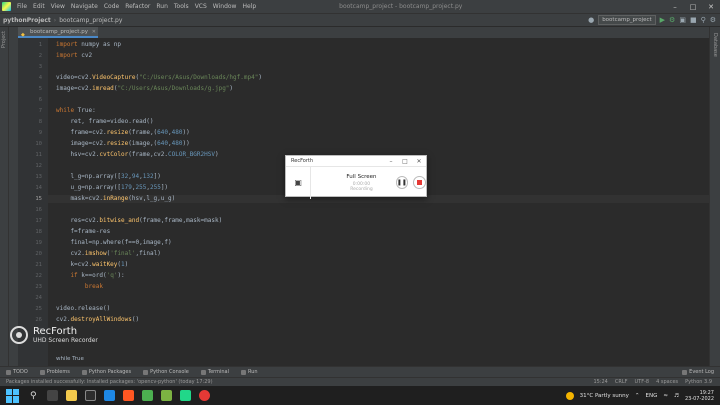 The height and width of the screenshot is (405, 720). Describe the element at coordinates (112, 187) in the screenshot. I see `code-line: u_g=np.array([179,255,255])` at that location.